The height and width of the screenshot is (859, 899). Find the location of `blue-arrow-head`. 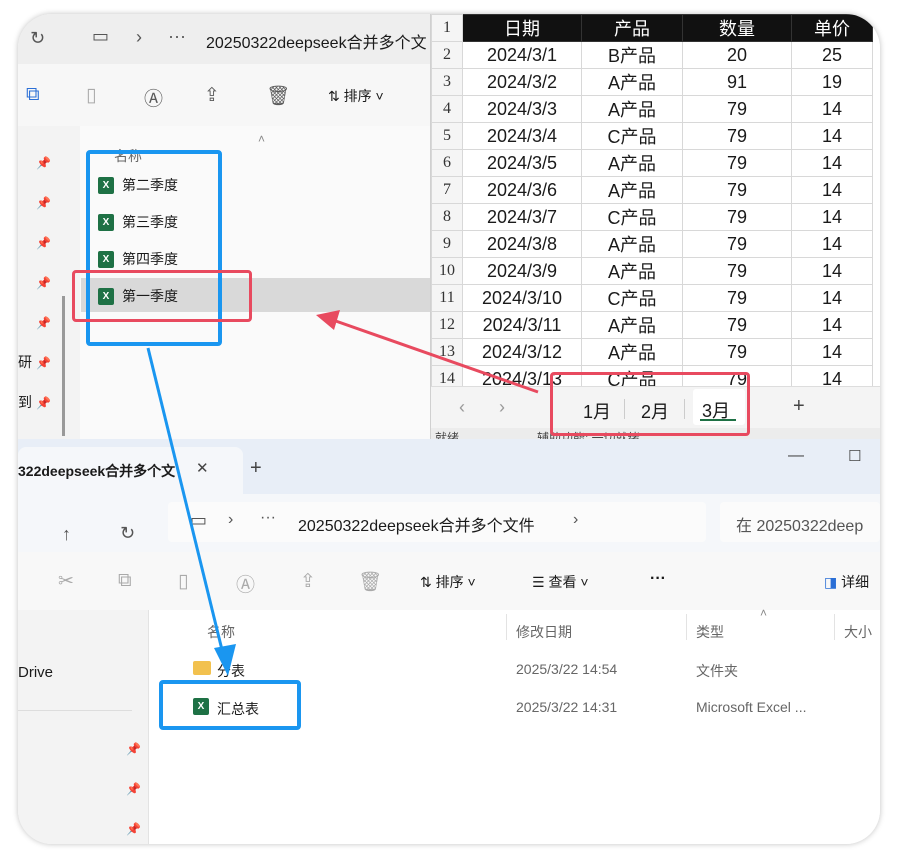

blue-arrow-head is located at coordinates (225, 660).